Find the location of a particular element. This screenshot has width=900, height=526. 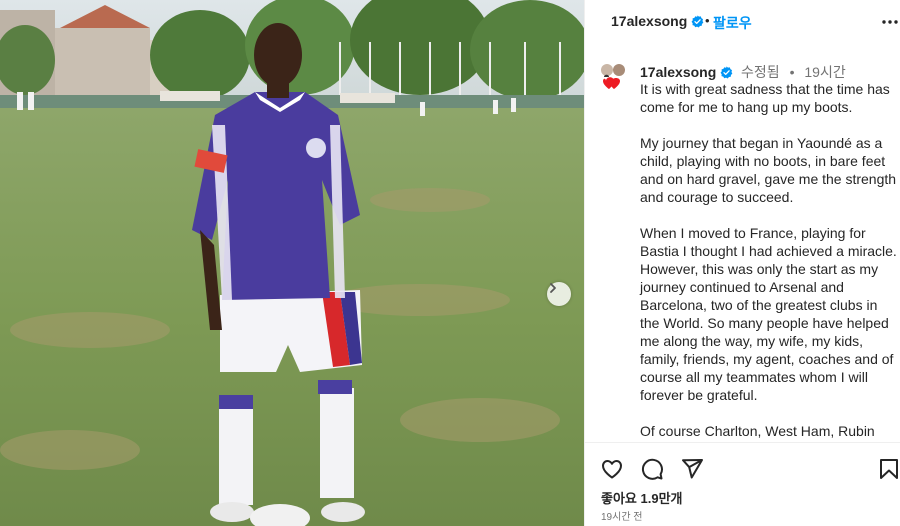

bookmark-icon is located at coordinates (888, 469).